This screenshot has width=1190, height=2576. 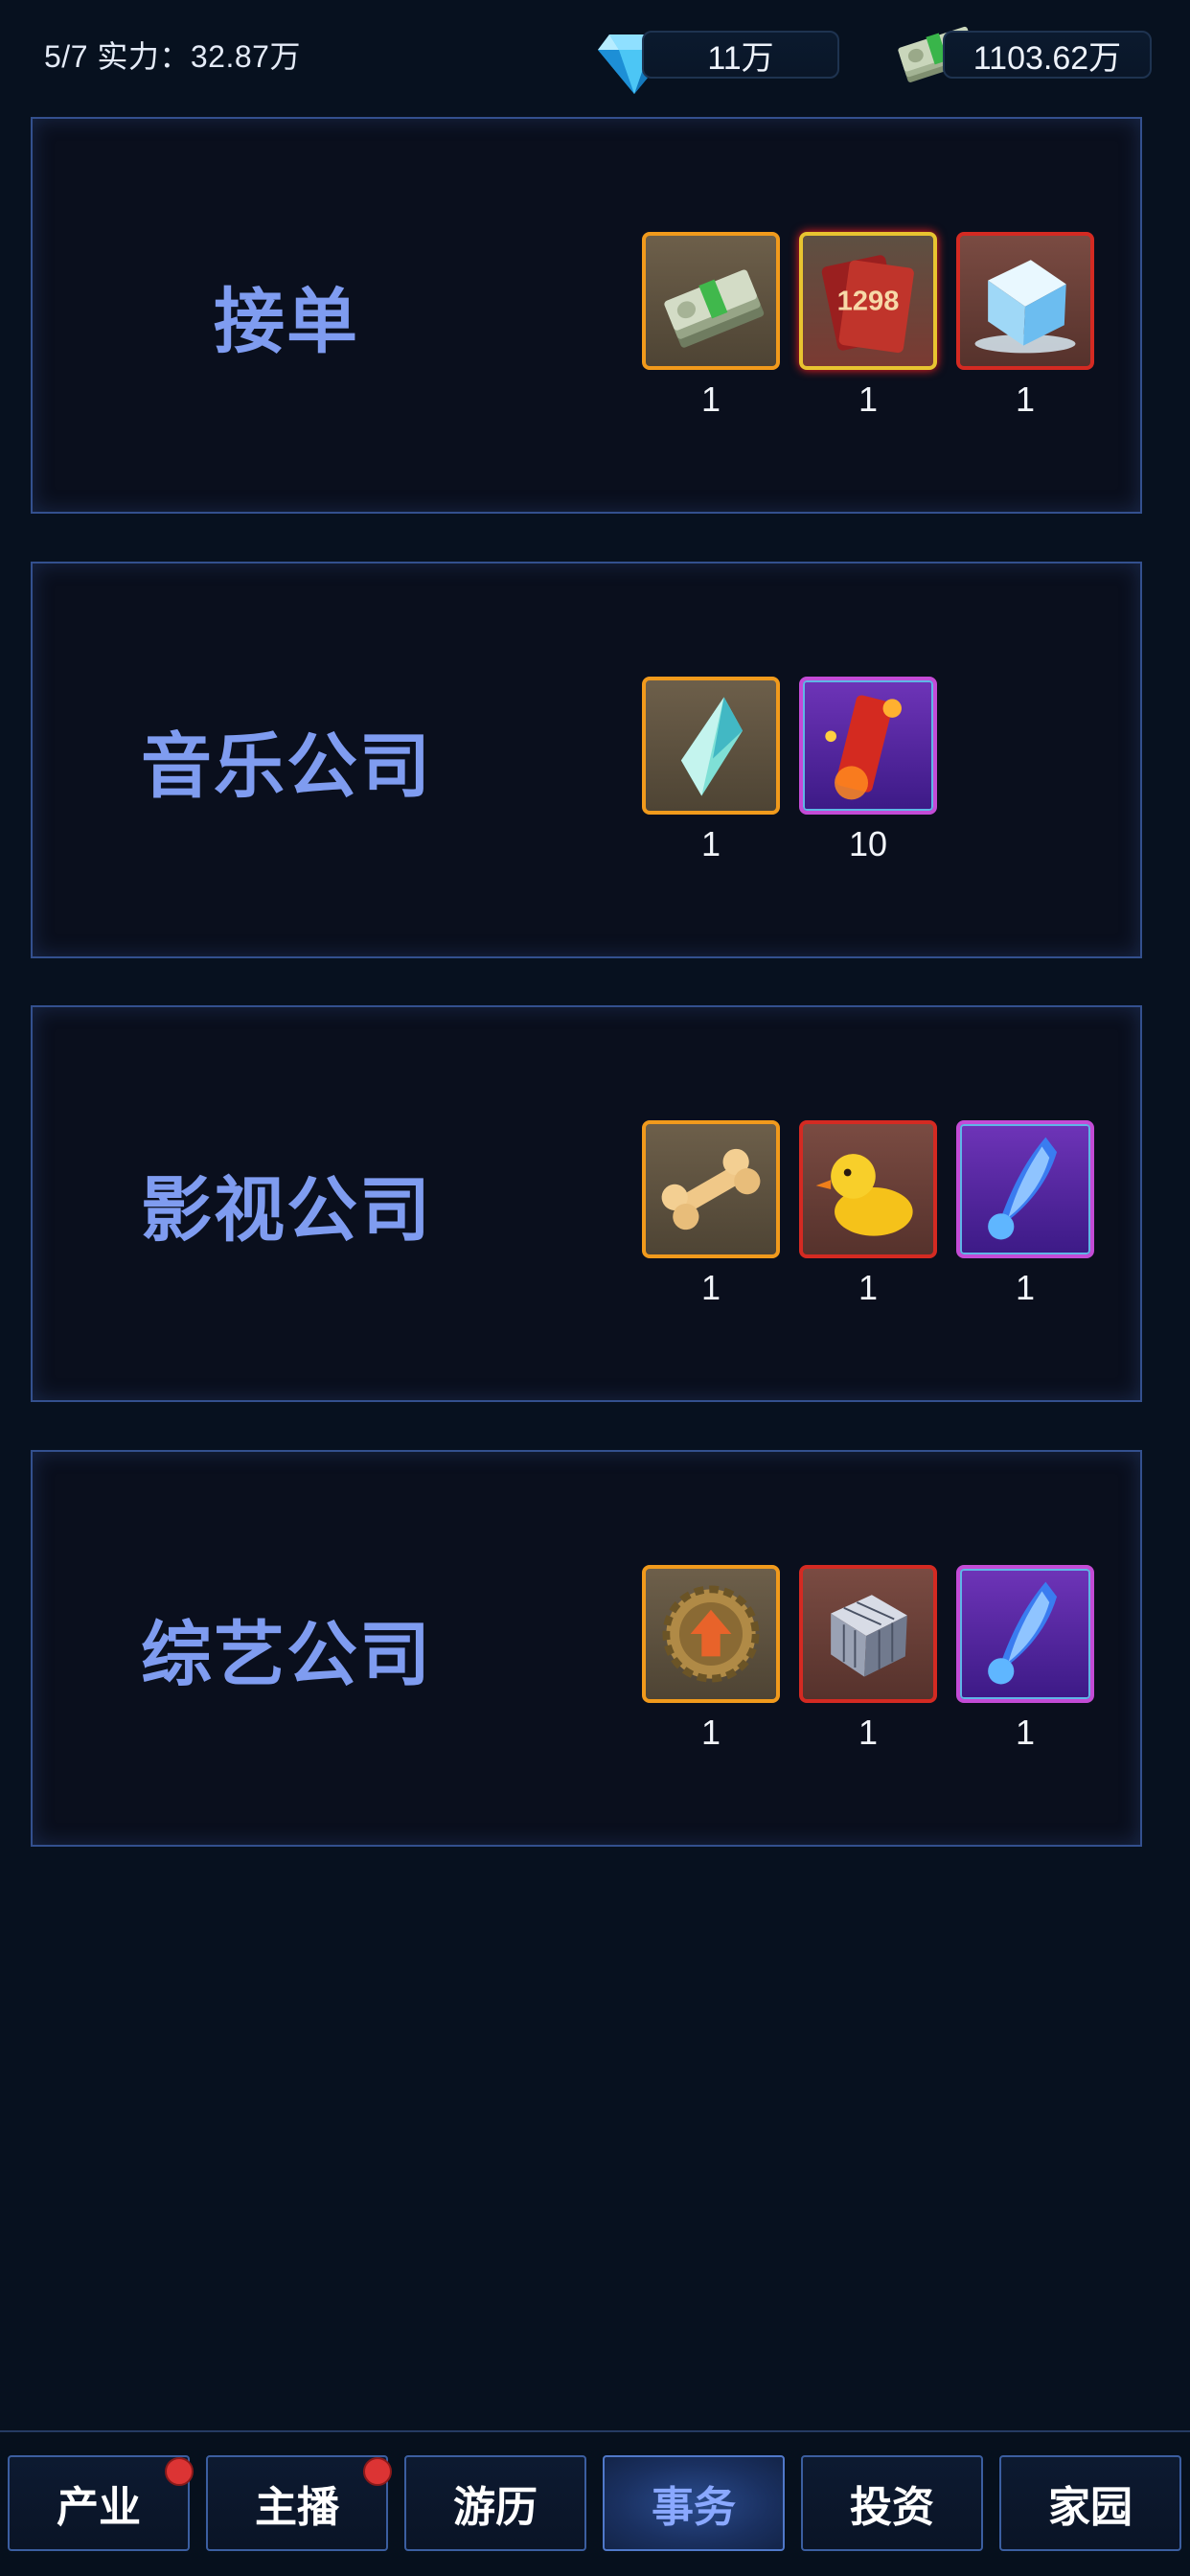 I want to click on tab-streamer: 主播, so click(x=297, y=2503).